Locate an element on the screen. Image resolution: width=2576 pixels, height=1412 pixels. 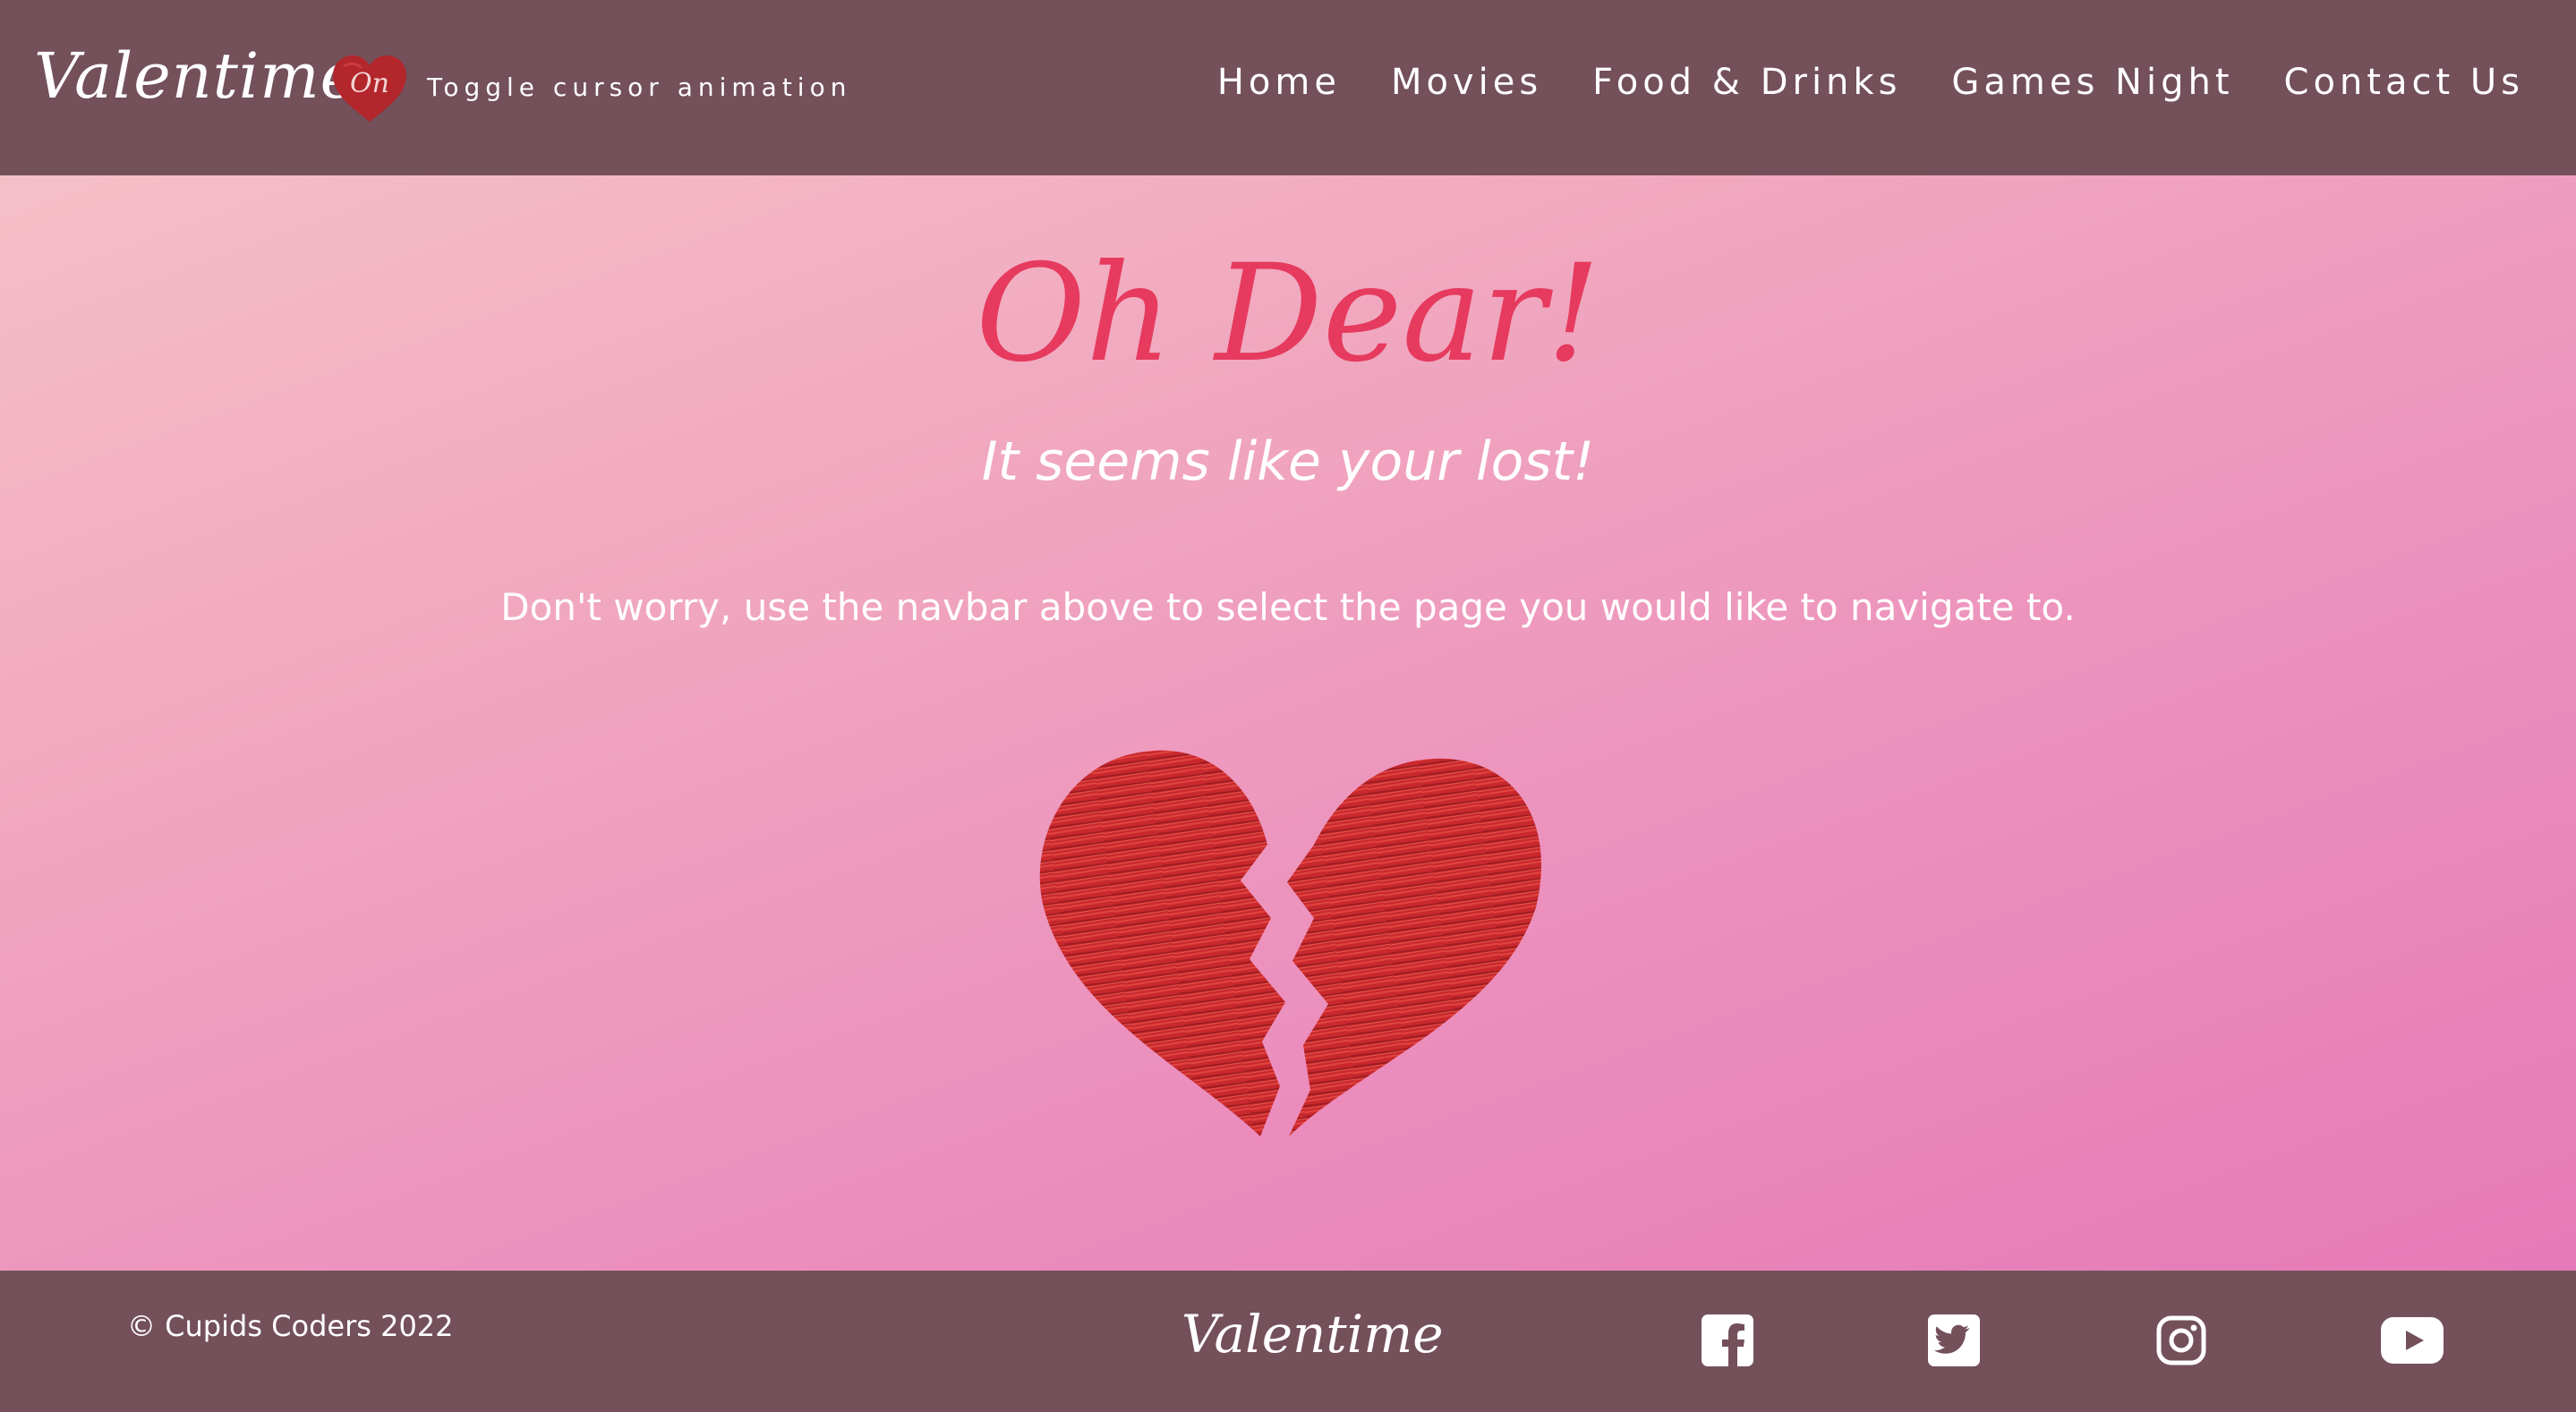
twitter-icon is located at coordinates (1954, 1340).